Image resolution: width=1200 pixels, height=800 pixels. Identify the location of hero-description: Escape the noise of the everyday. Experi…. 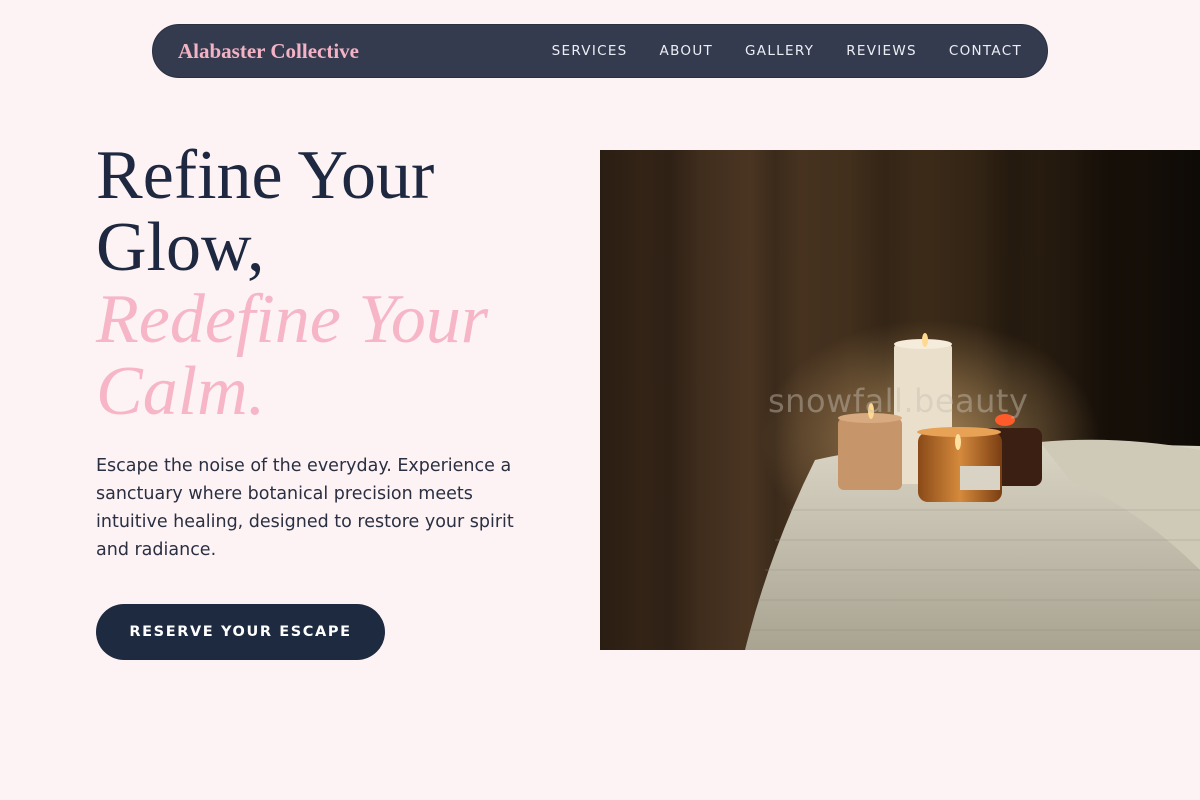
(305, 508).